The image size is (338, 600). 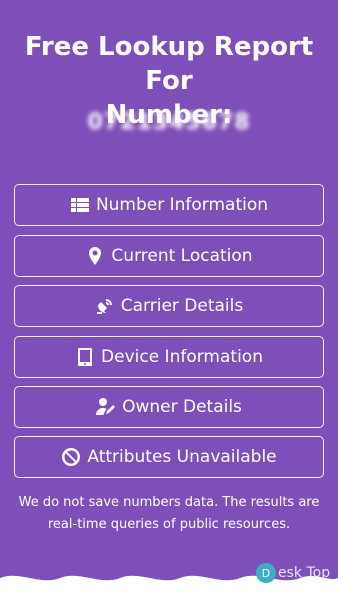 I want to click on tablet-icon, so click(x=85, y=357).